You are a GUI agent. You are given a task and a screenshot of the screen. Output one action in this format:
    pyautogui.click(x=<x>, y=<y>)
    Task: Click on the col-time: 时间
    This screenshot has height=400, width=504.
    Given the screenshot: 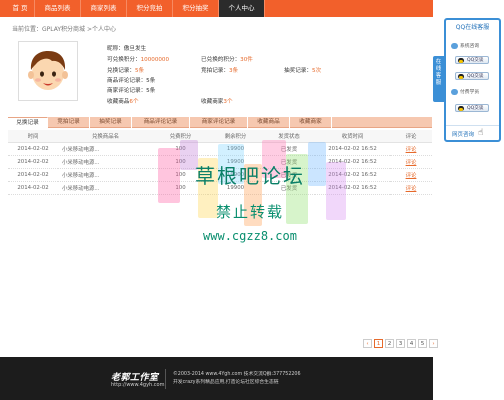 What is the action you would take?
    pyautogui.click(x=33, y=136)
    